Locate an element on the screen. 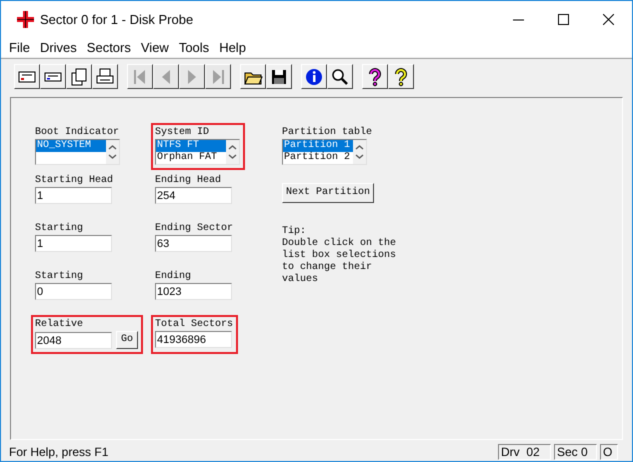 This screenshot has height=462, width=633. text-field: 254 is located at coordinates (193, 195).